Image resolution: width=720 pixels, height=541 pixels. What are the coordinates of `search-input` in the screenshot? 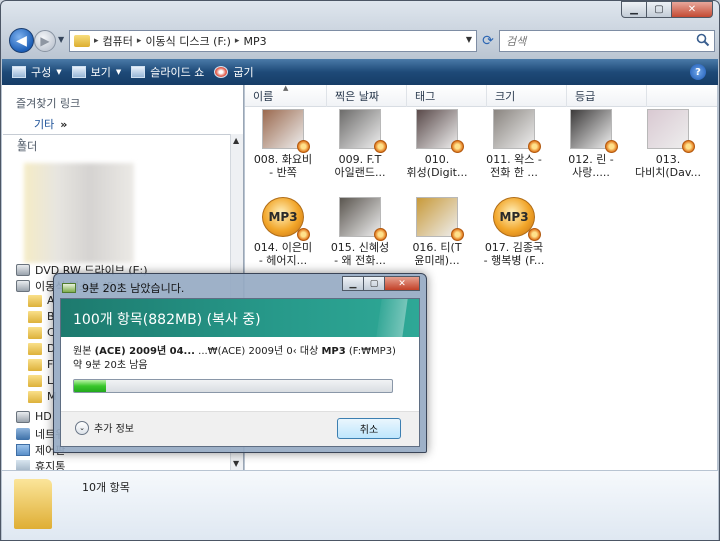 It's located at (590, 41).